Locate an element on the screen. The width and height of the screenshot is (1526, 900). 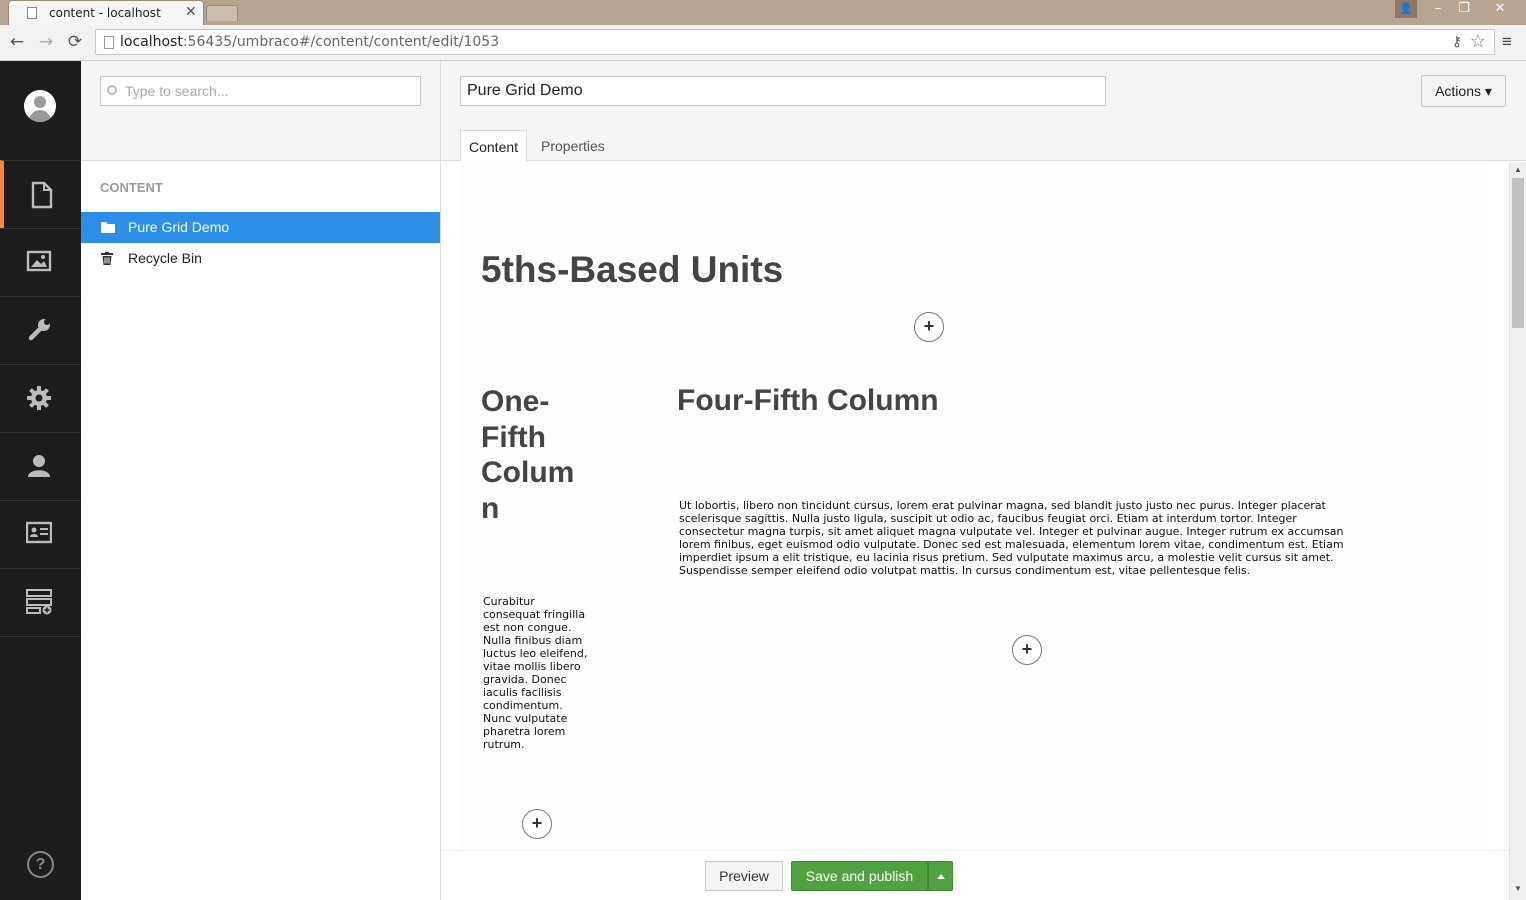
forward-button: → is located at coordinates (46, 42).